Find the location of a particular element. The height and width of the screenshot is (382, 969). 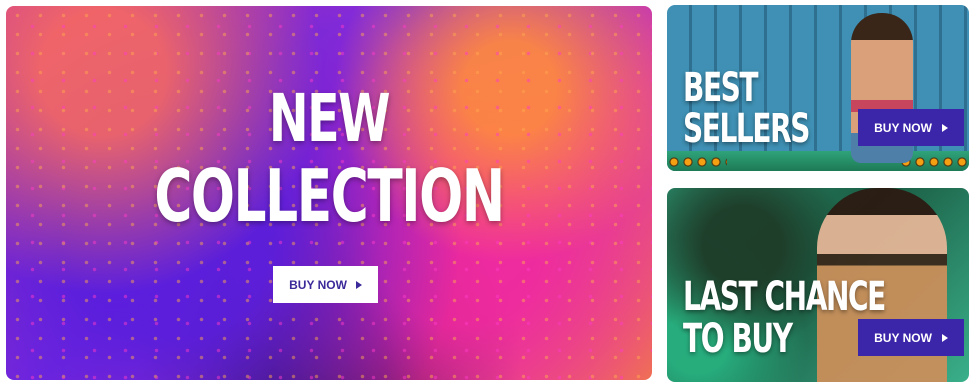

last-chance-buy-now-button: BUY NOW is located at coordinates (911, 337).